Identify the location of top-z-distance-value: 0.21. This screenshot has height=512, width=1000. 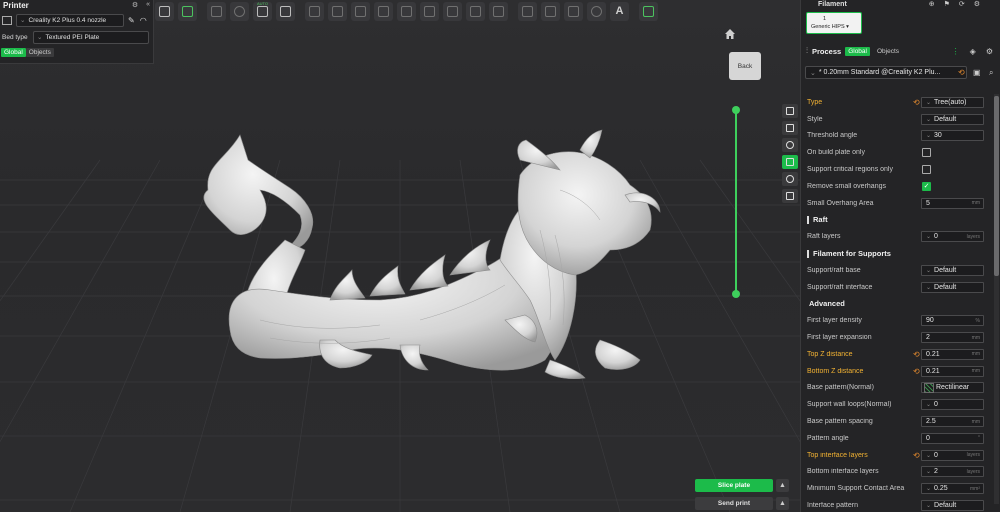
(933, 354).